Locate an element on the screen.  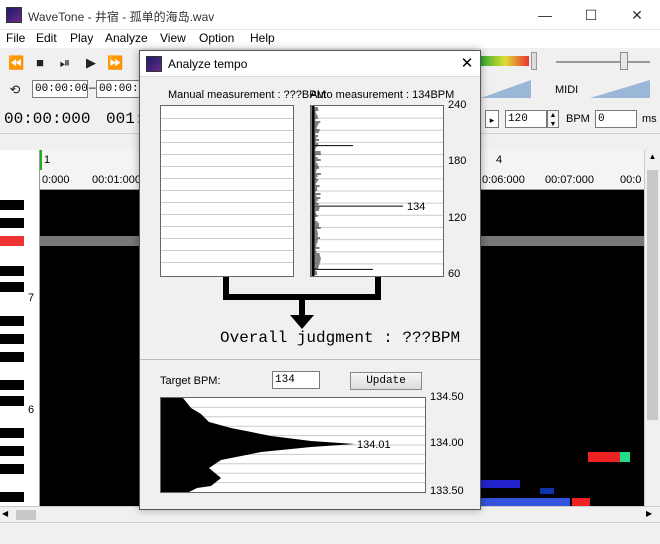
offset-input: 0 is located at coordinates (616, 119).